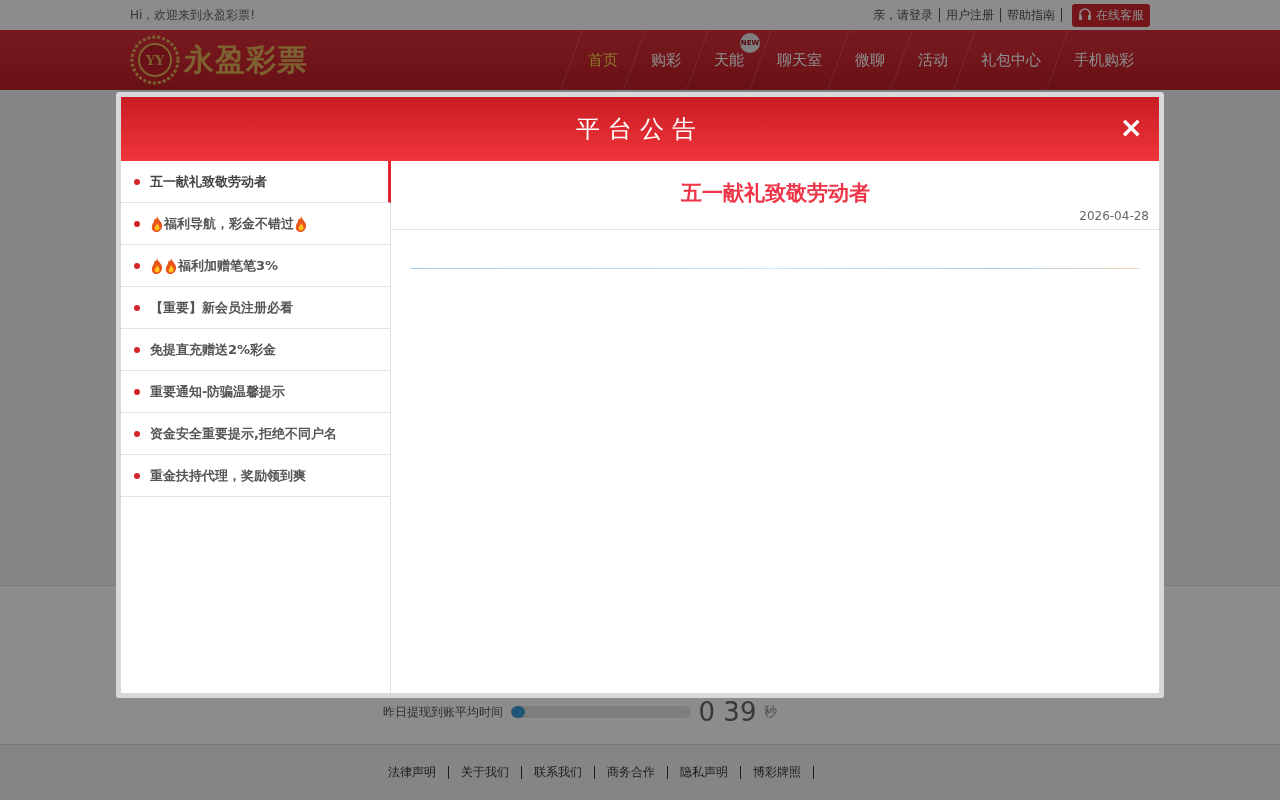 The width and height of the screenshot is (1280, 800). What do you see at coordinates (1111, 15) in the screenshot?
I see `online-service-button: 在线客服` at bounding box center [1111, 15].